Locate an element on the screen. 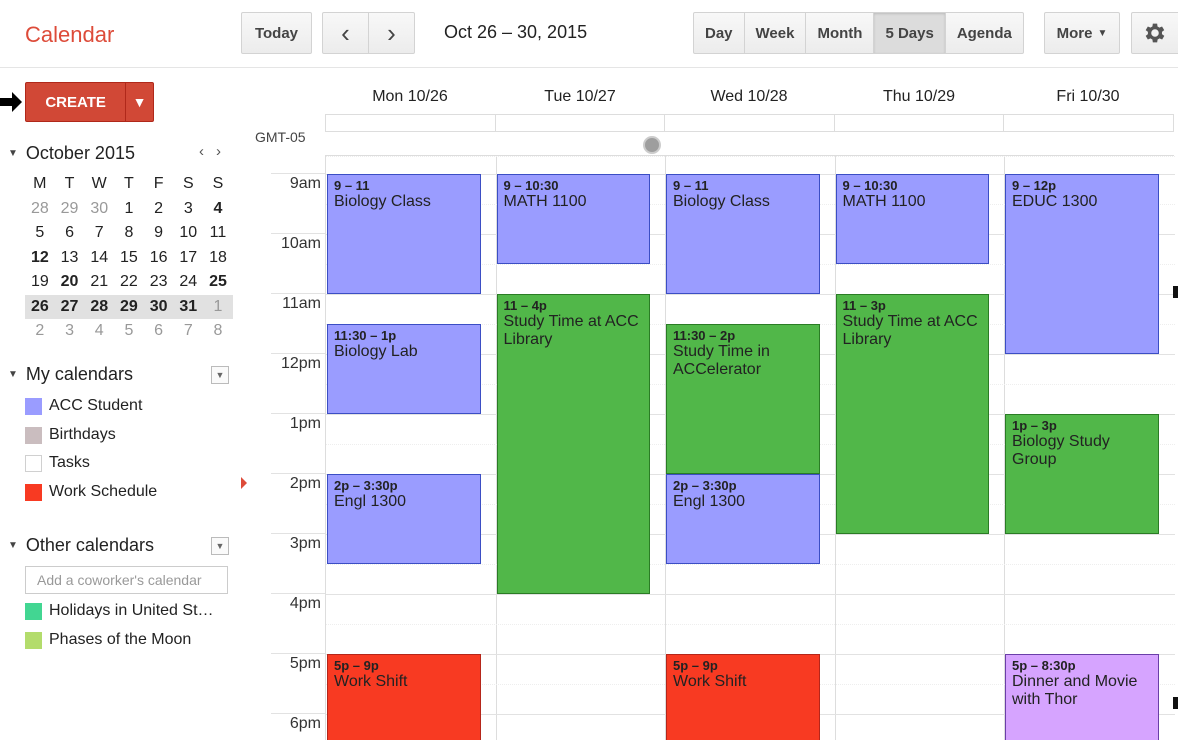 Image resolution: width=1178 pixels, height=740 pixels. view-week-button: Week is located at coordinates (776, 33).